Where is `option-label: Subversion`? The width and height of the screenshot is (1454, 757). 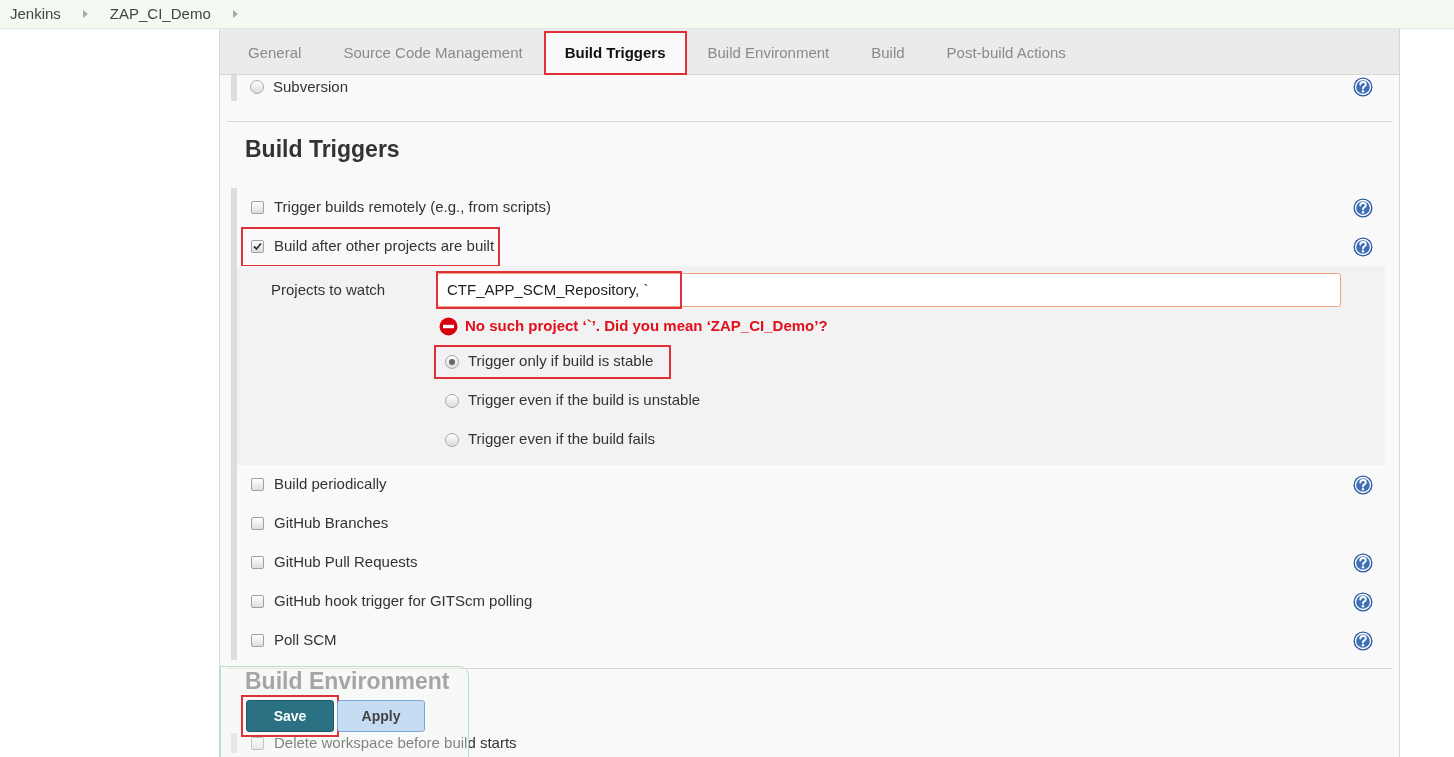
option-label: Subversion is located at coordinates (311, 86).